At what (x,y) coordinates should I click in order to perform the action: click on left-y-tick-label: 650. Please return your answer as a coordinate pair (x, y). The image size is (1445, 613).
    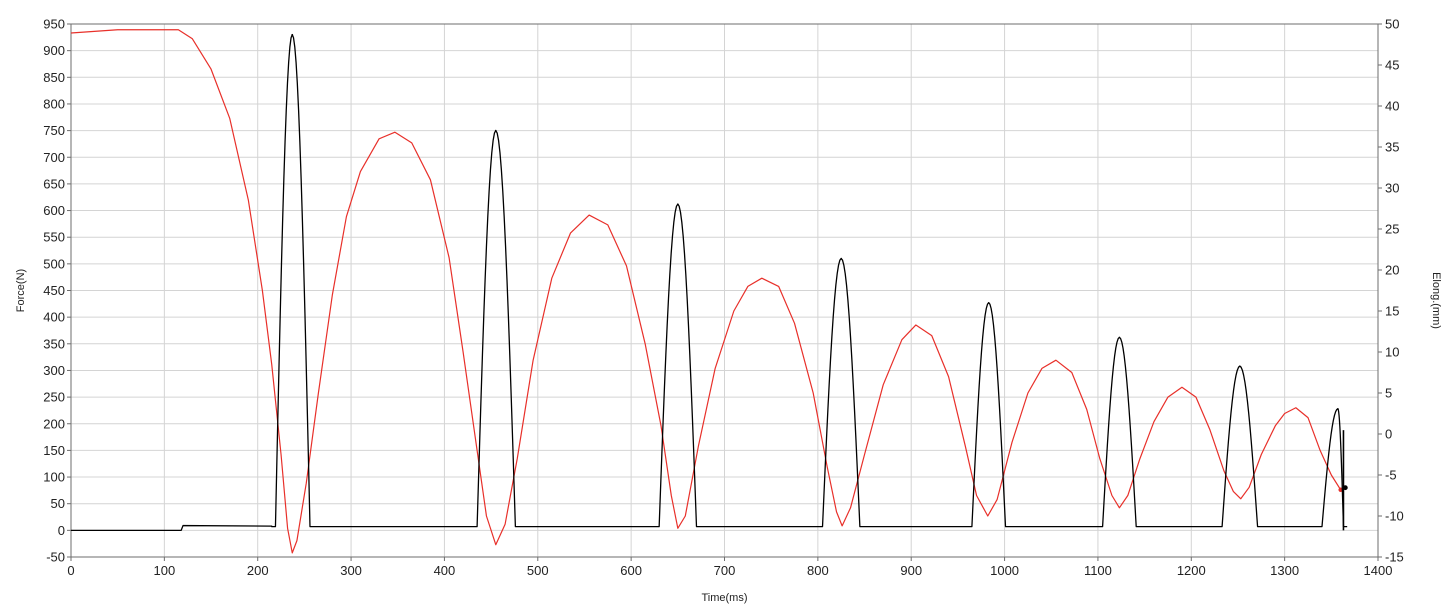
    Looking at the image, I should click on (54, 183).